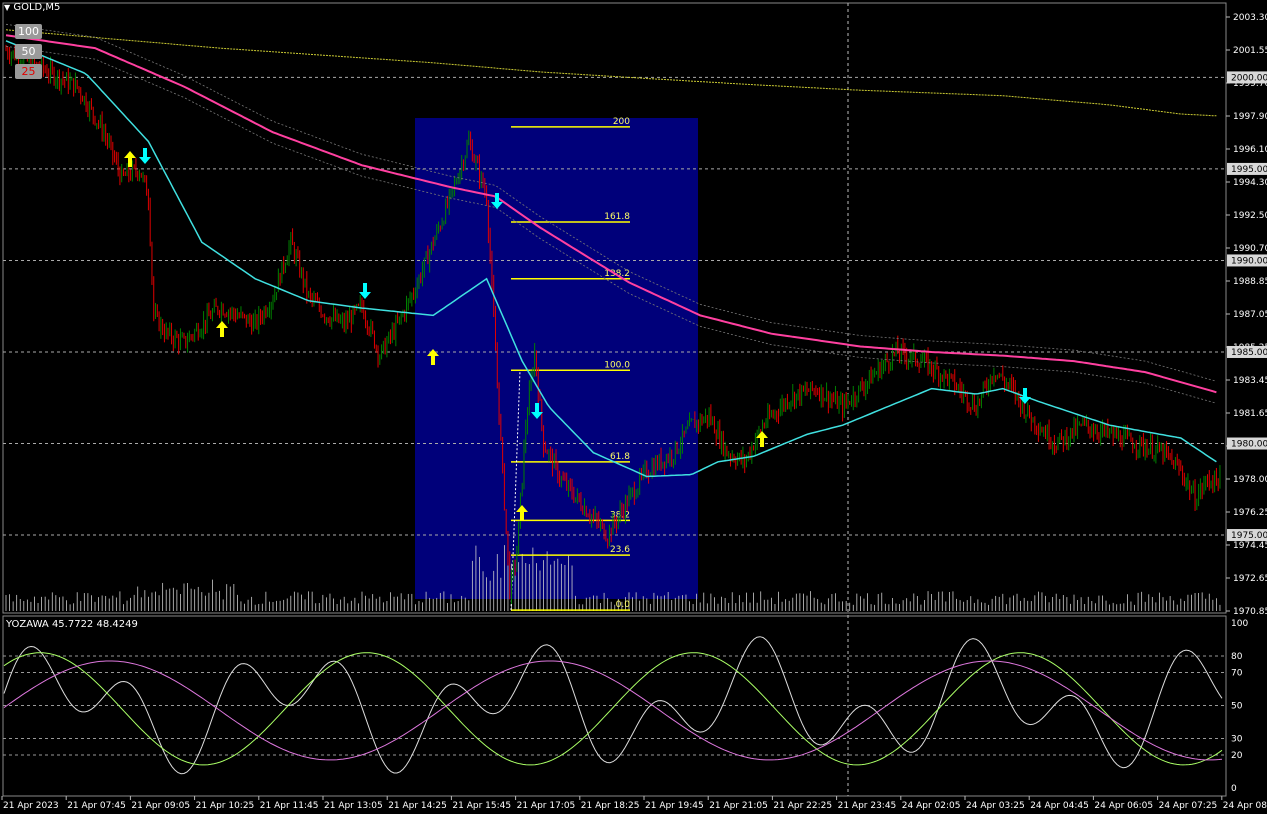 This screenshot has height=814, width=1267. What do you see at coordinates (620, 457) in the screenshot?
I see `fib-level-label: 61.8` at bounding box center [620, 457].